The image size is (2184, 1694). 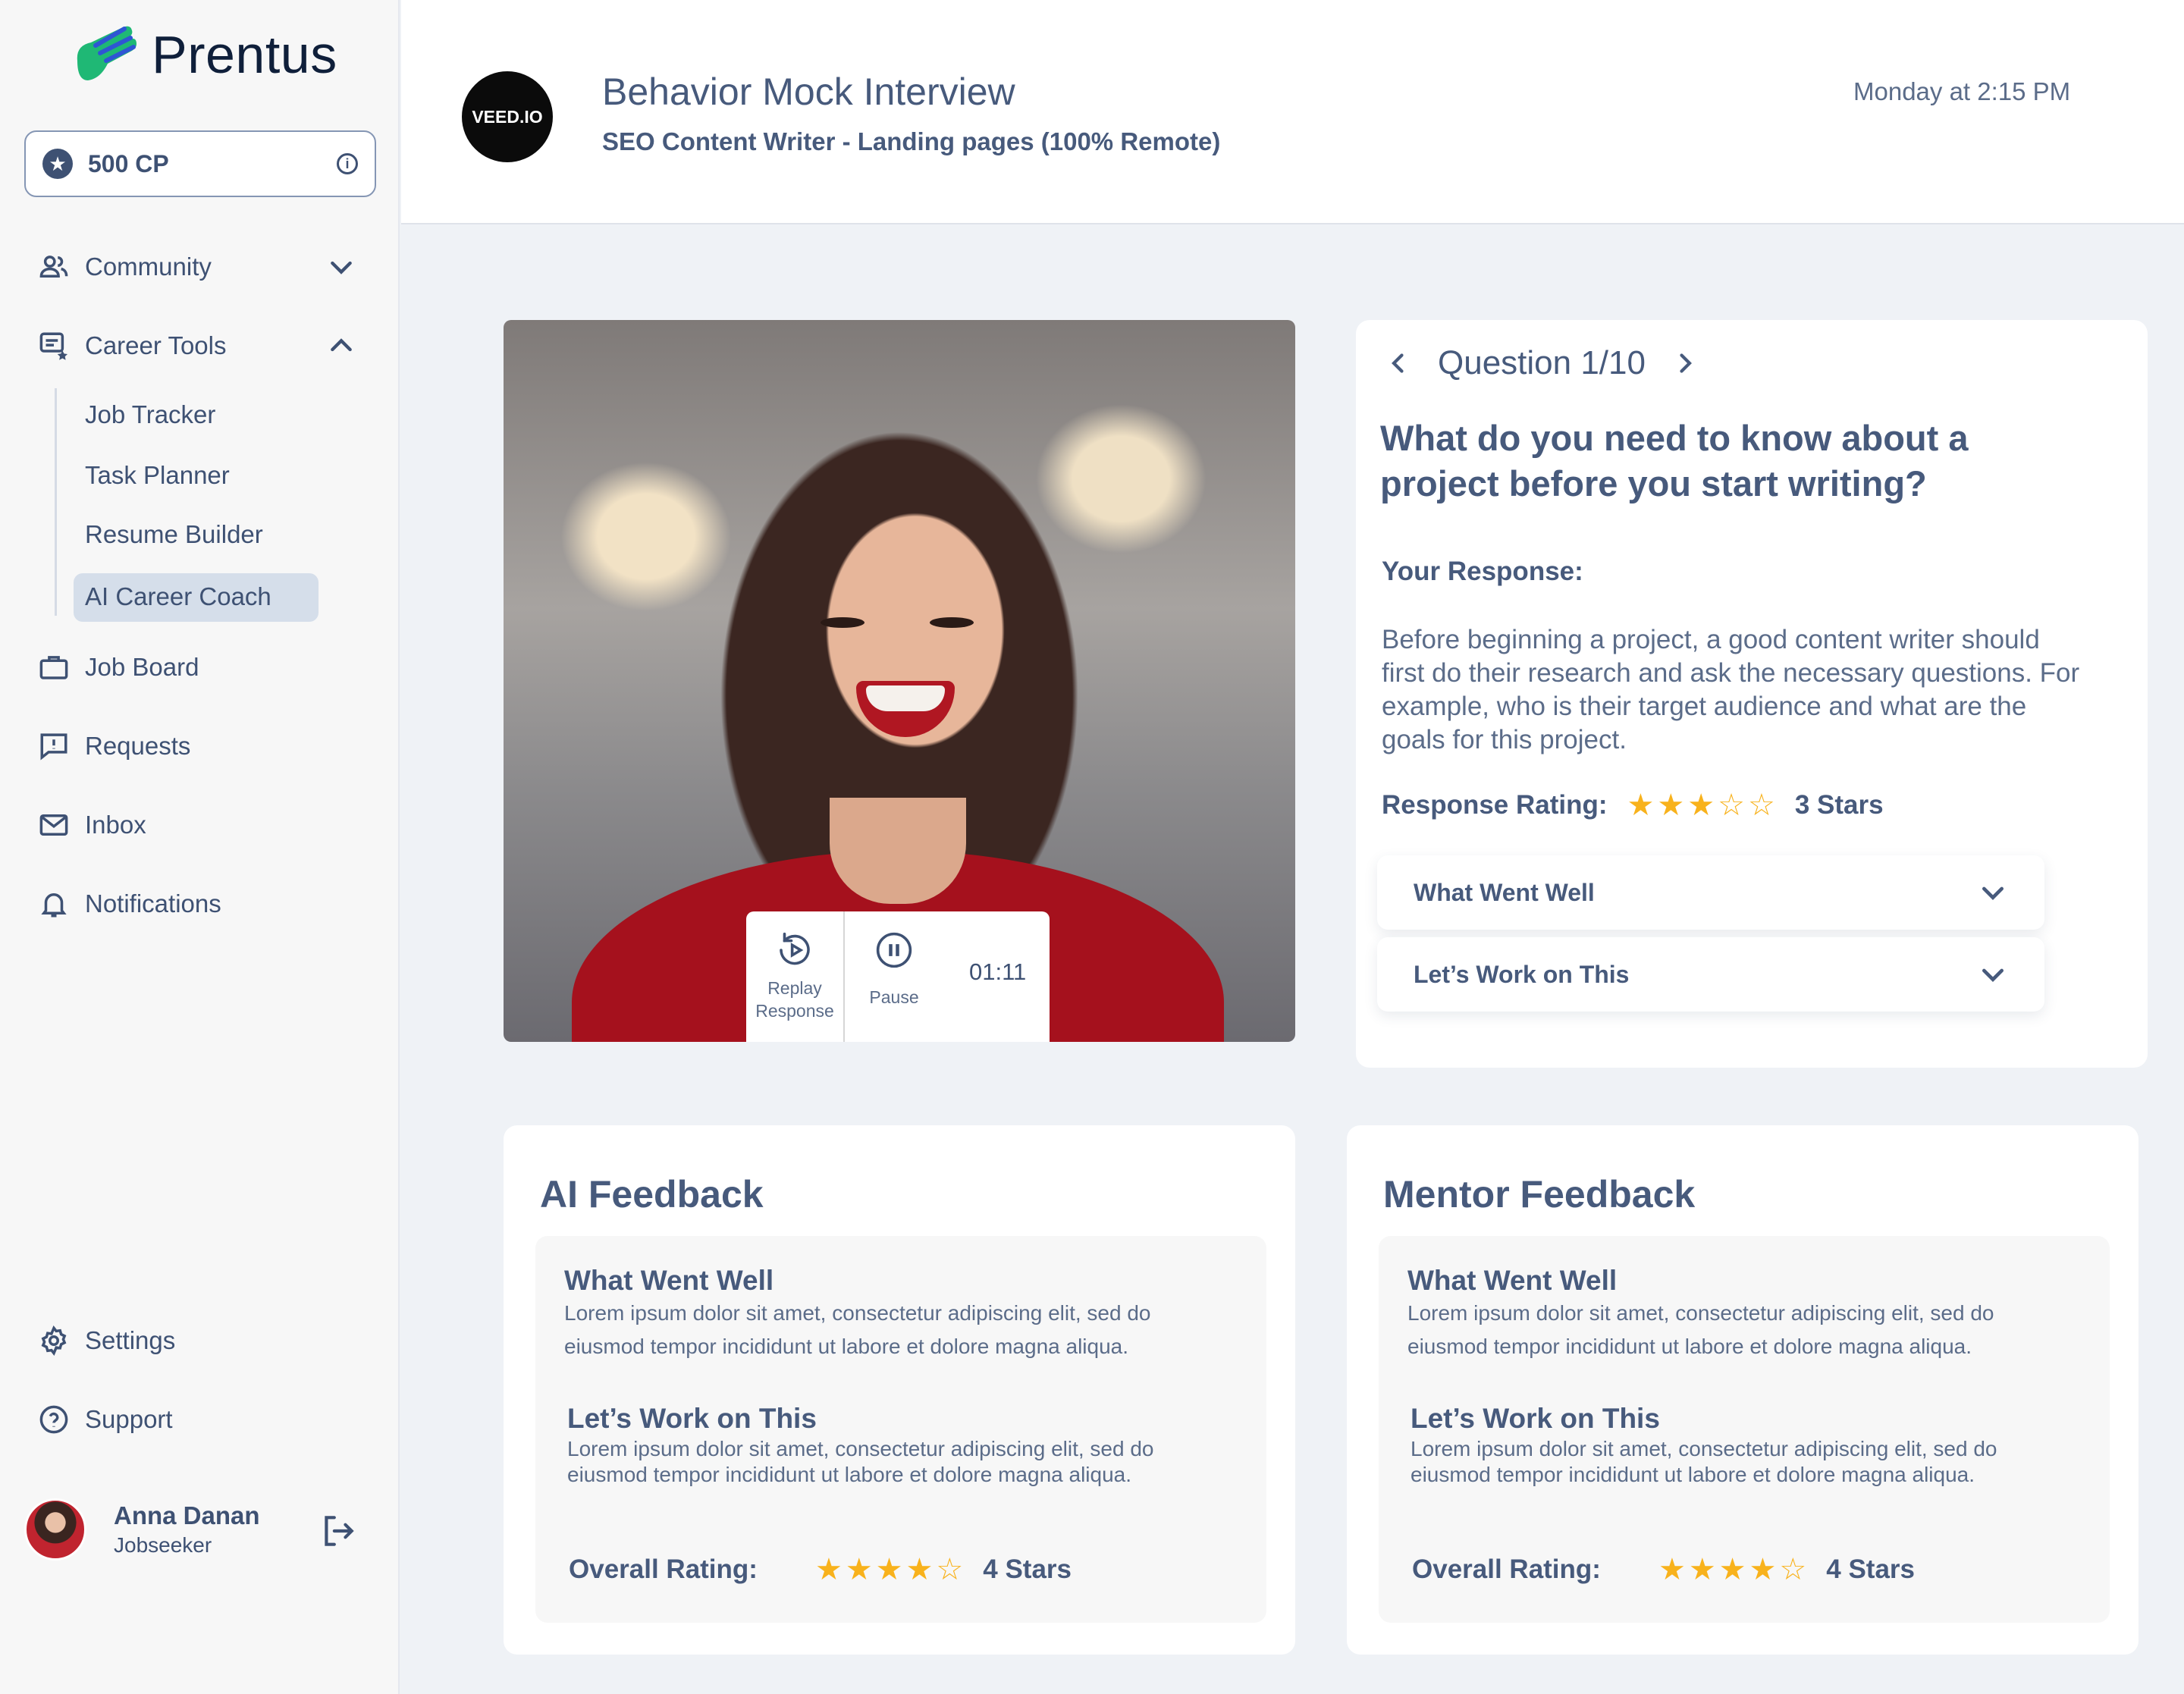 What do you see at coordinates (337, 1531) in the screenshot?
I see `logout-icon` at bounding box center [337, 1531].